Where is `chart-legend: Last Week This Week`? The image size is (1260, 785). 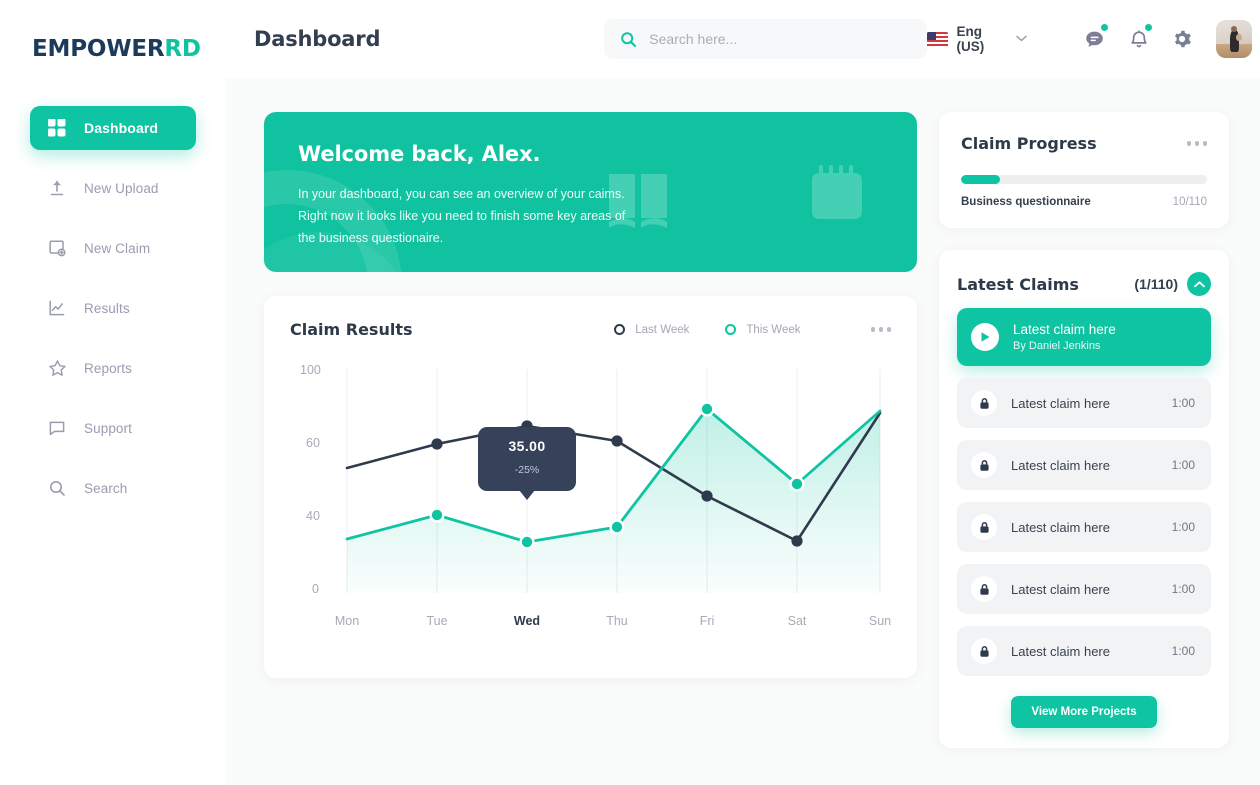
chart-legend: Last Week This Week is located at coordinates (752, 330).